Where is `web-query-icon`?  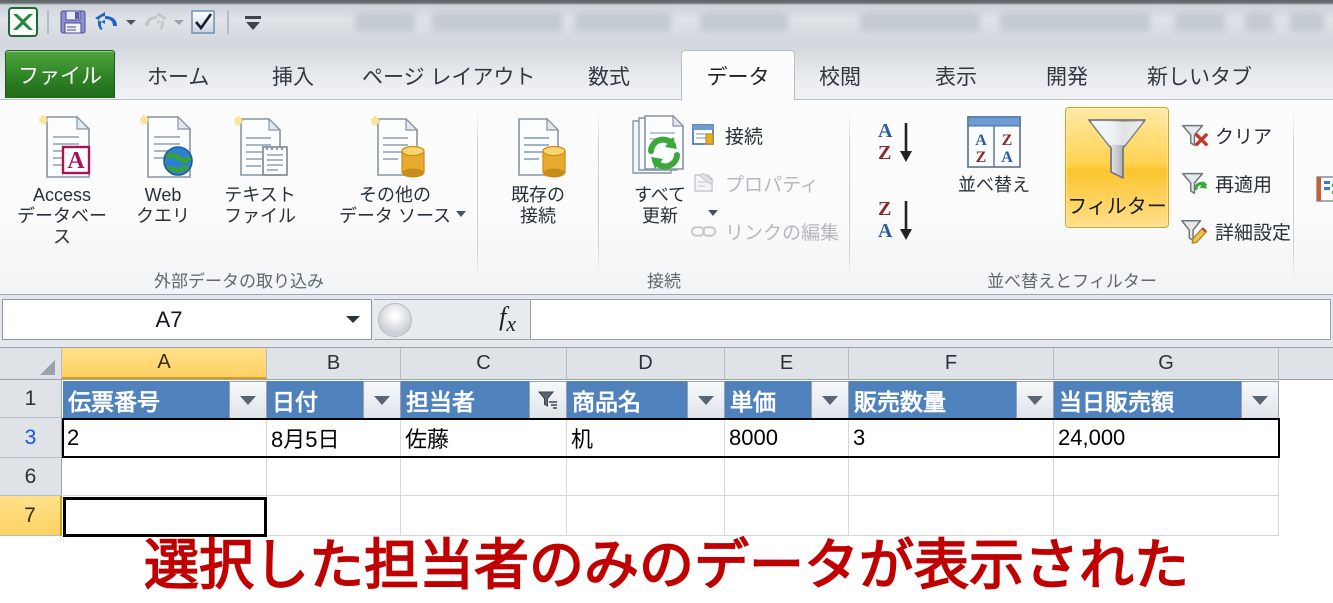 web-query-icon is located at coordinates (163, 147).